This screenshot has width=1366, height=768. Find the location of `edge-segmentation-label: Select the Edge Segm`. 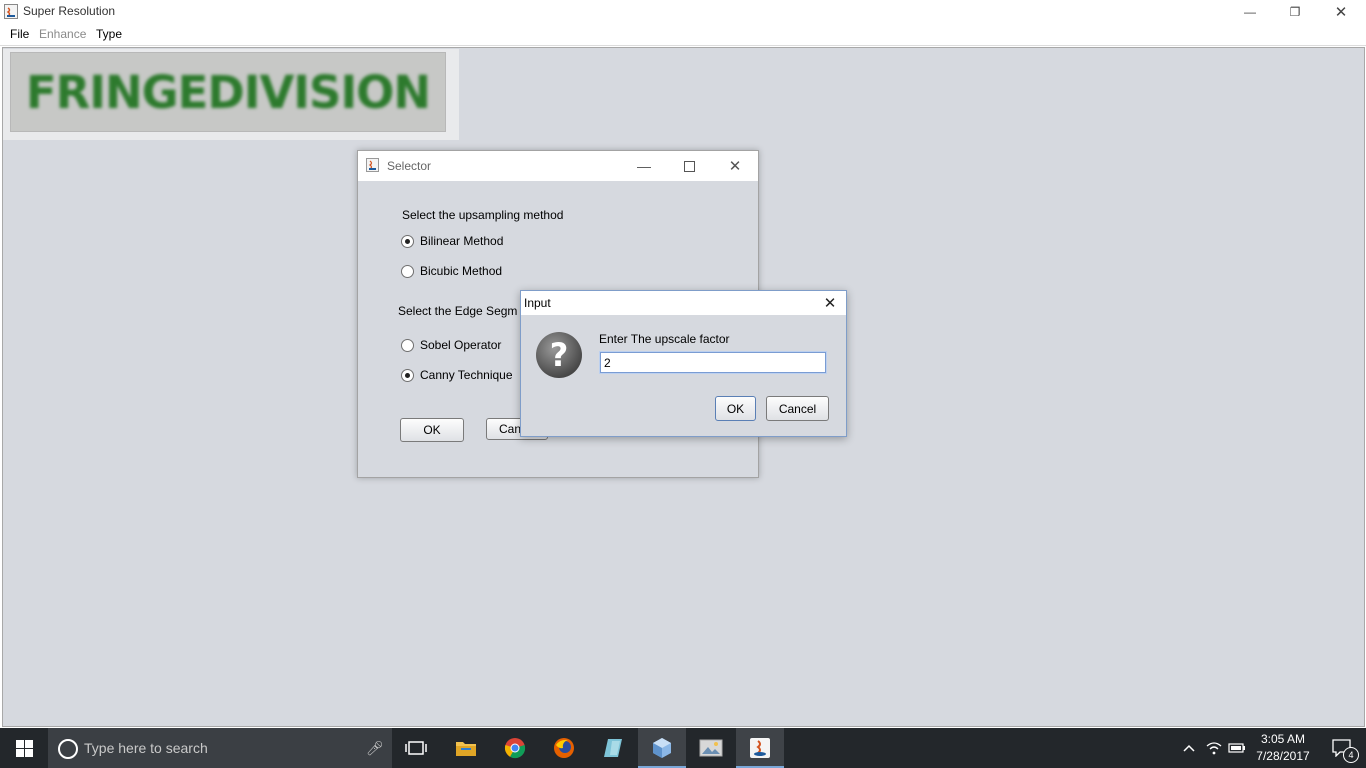

edge-segmentation-label: Select the Edge Segm is located at coordinates (458, 311).